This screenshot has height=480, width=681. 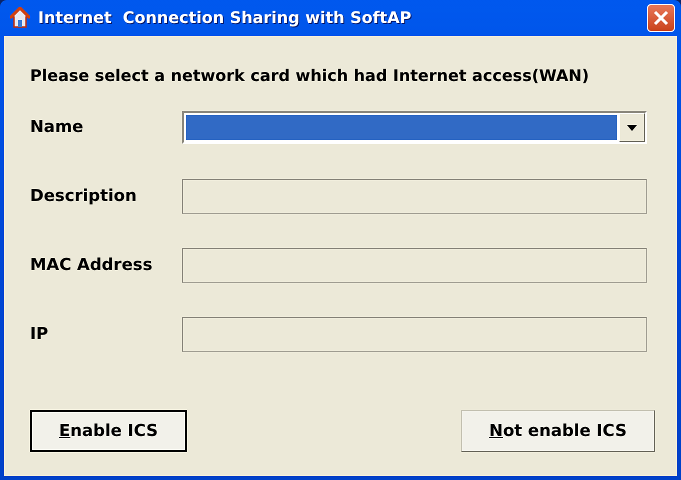 I want to click on field-label: IP, so click(x=40, y=334).